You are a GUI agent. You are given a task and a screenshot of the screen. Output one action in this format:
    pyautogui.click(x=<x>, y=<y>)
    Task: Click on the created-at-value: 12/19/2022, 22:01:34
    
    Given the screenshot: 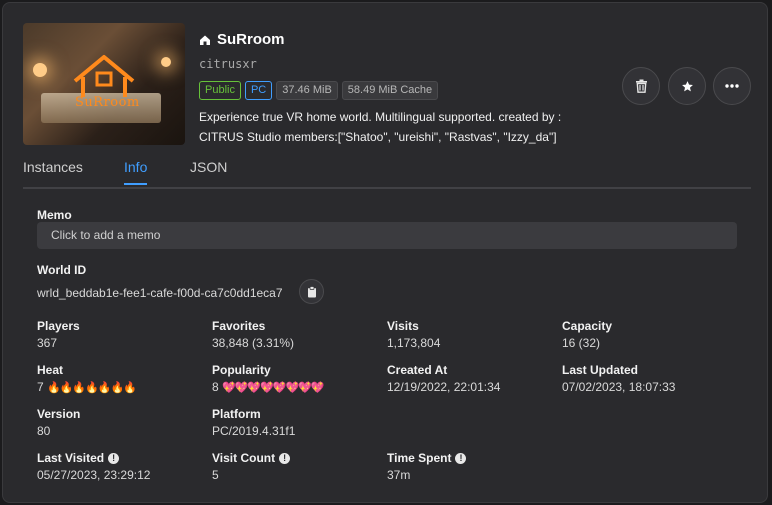 What is the action you would take?
    pyautogui.click(x=444, y=387)
    